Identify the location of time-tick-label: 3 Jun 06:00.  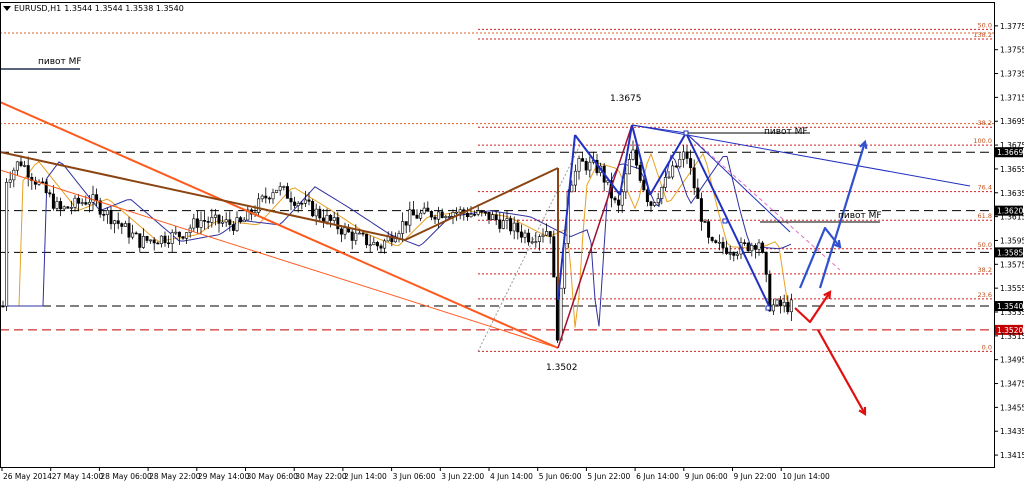
(414, 476).